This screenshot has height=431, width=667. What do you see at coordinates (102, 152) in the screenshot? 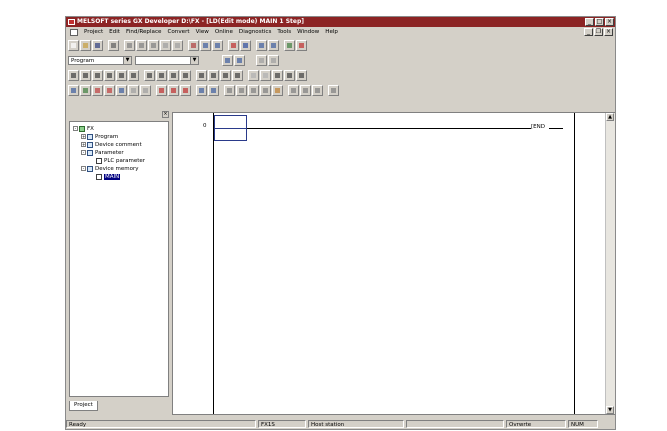
I see `tree-node-parameter: - Parameter` at bounding box center [102, 152].